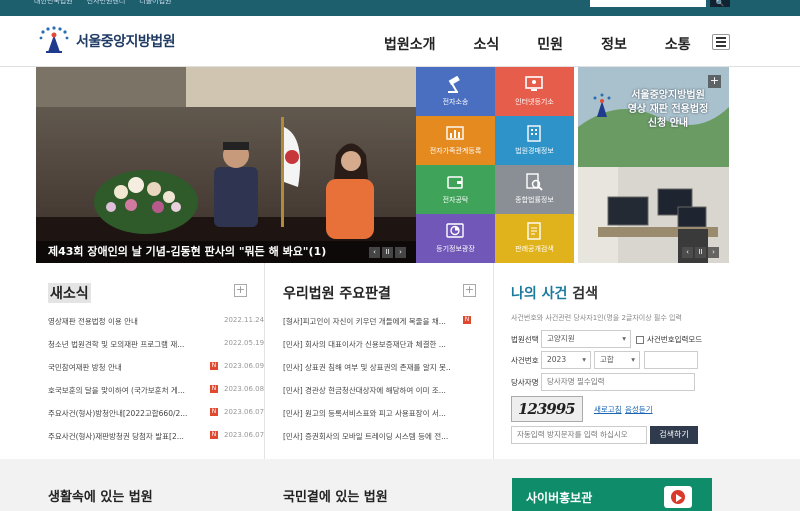  I want to click on captcha-refresh-link: 새로고침, so click(608, 409).